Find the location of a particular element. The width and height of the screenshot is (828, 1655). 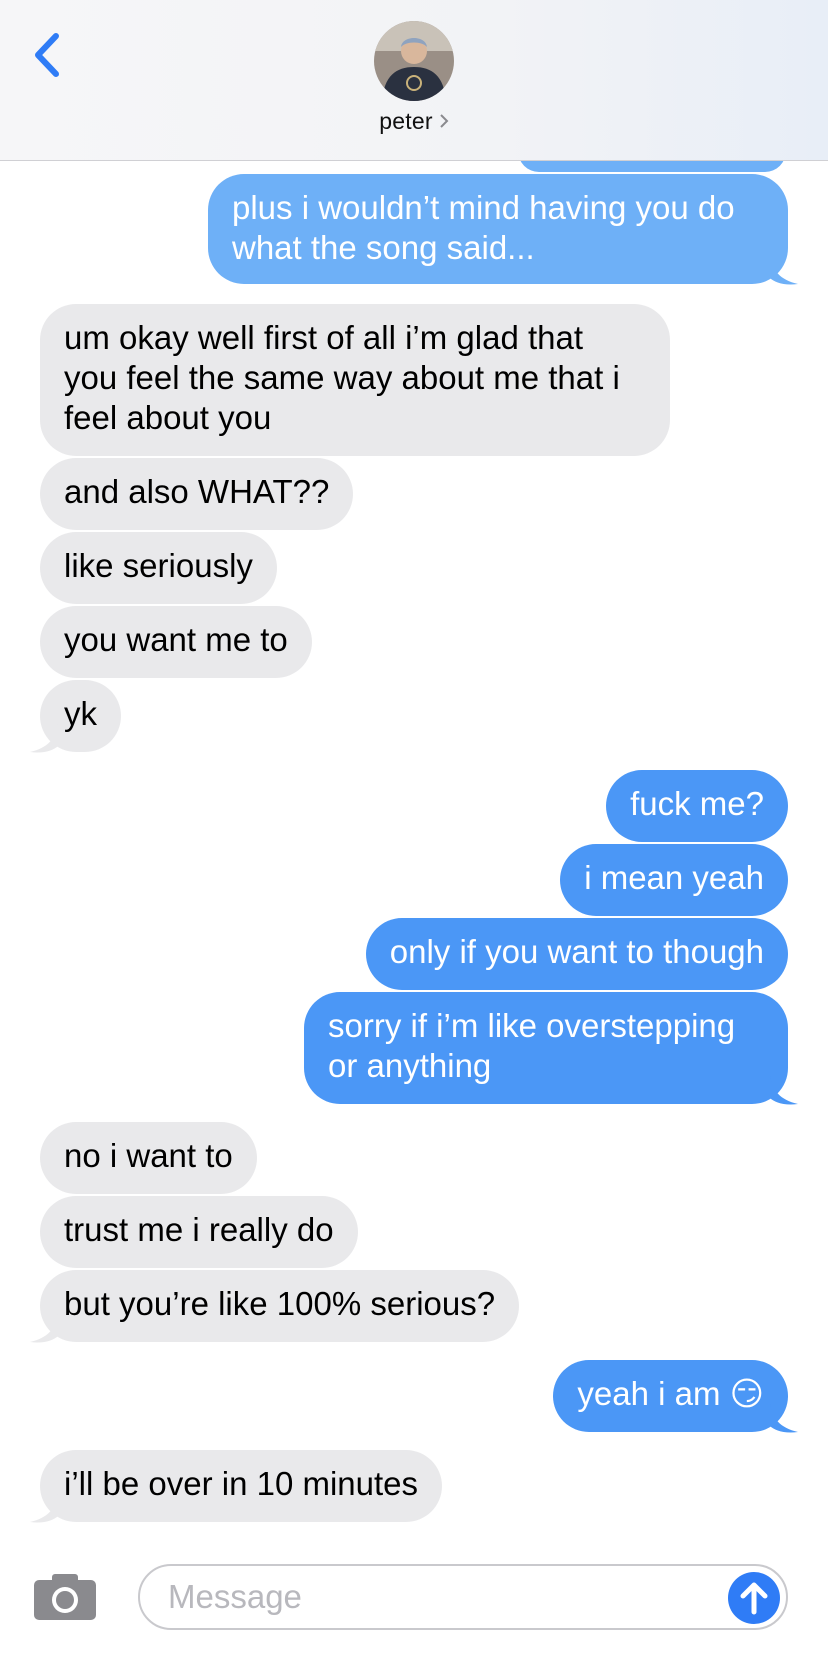

outgoing-message: only if you want to though is located at coordinates (576, 954).